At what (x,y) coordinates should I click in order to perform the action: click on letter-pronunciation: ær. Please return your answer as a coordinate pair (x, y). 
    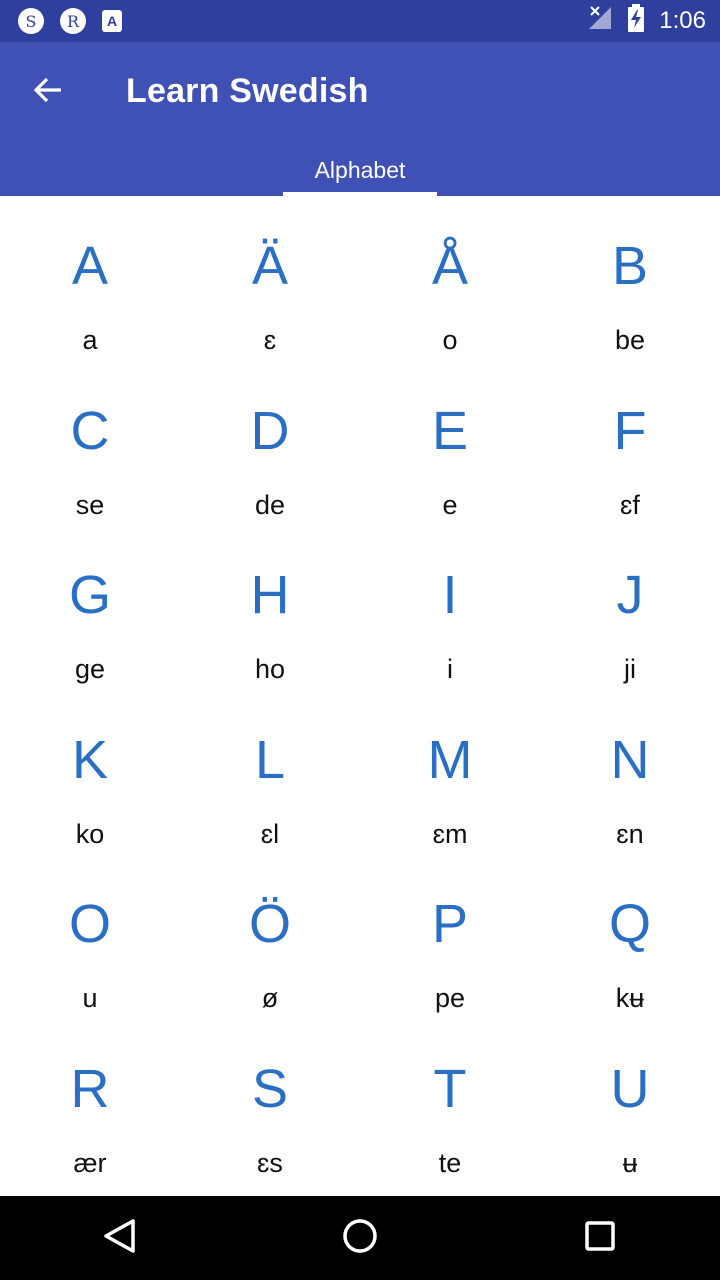
    Looking at the image, I should click on (90, 1162).